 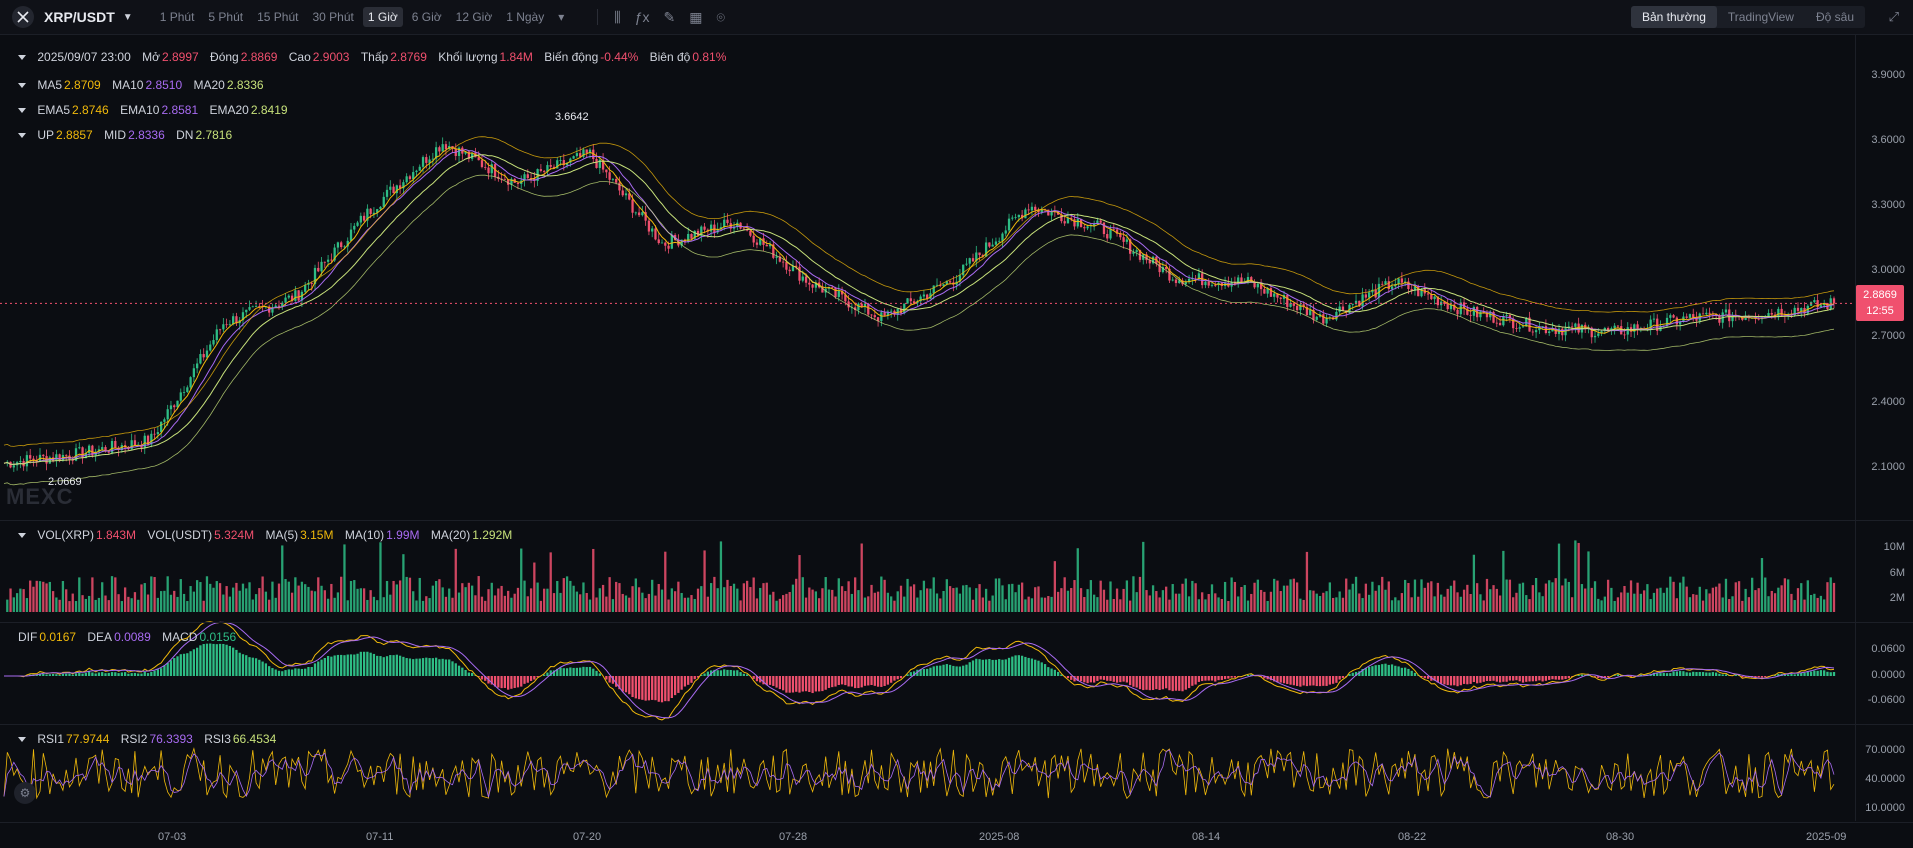 I want to click on pair-selector: XRP/USDT, so click(x=79, y=17).